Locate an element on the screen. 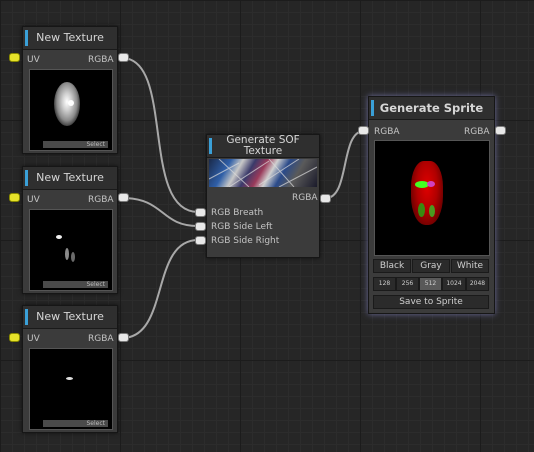 The image size is (534, 452). bg-gray-button: Gray is located at coordinates (431, 266).